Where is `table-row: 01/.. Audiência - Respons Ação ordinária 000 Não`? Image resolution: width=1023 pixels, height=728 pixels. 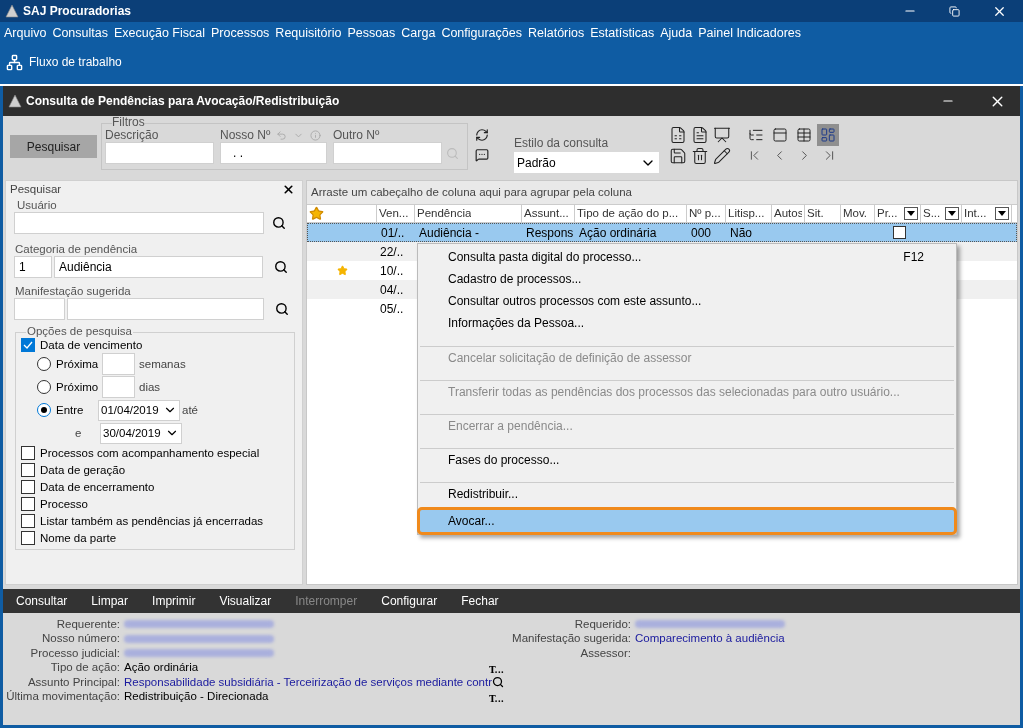 table-row: 01/.. Audiência - Respons Ação ordinária 000 Não is located at coordinates (662, 232).